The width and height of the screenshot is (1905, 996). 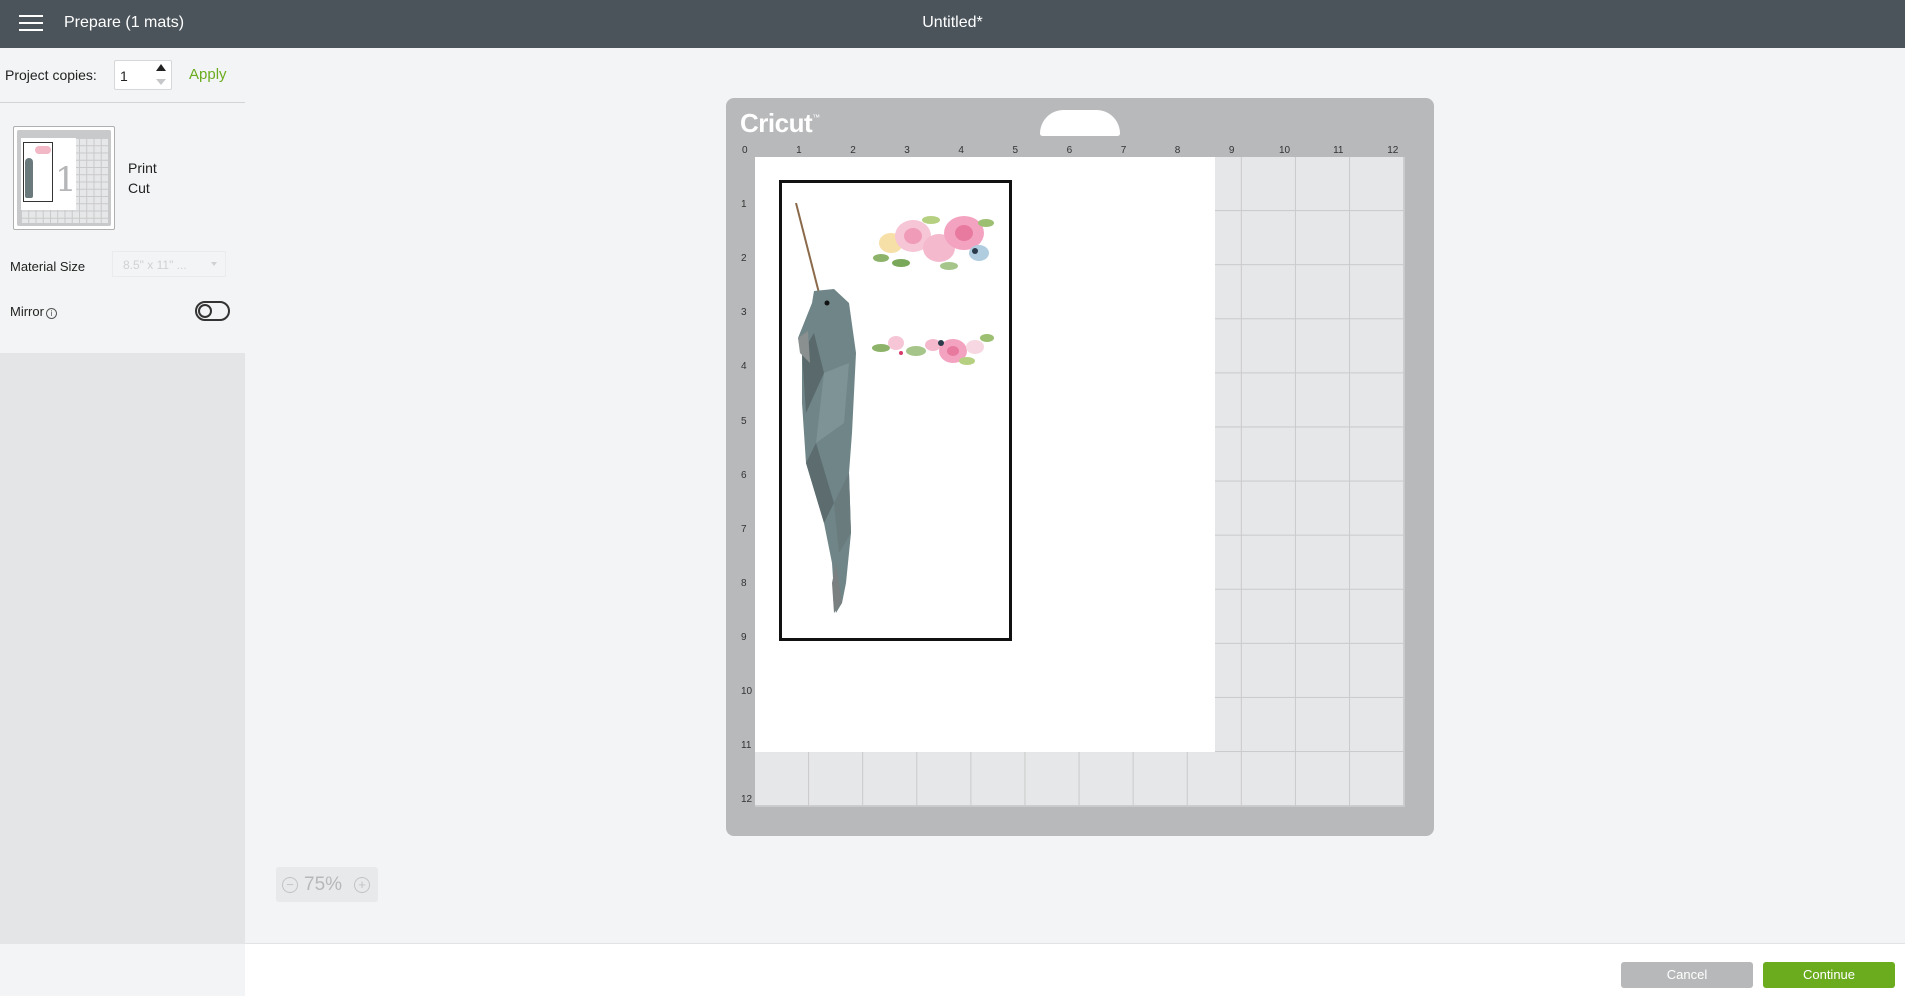 What do you see at coordinates (214, 264) in the screenshot?
I see `chevron-down-icon` at bounding box center [214, 264].